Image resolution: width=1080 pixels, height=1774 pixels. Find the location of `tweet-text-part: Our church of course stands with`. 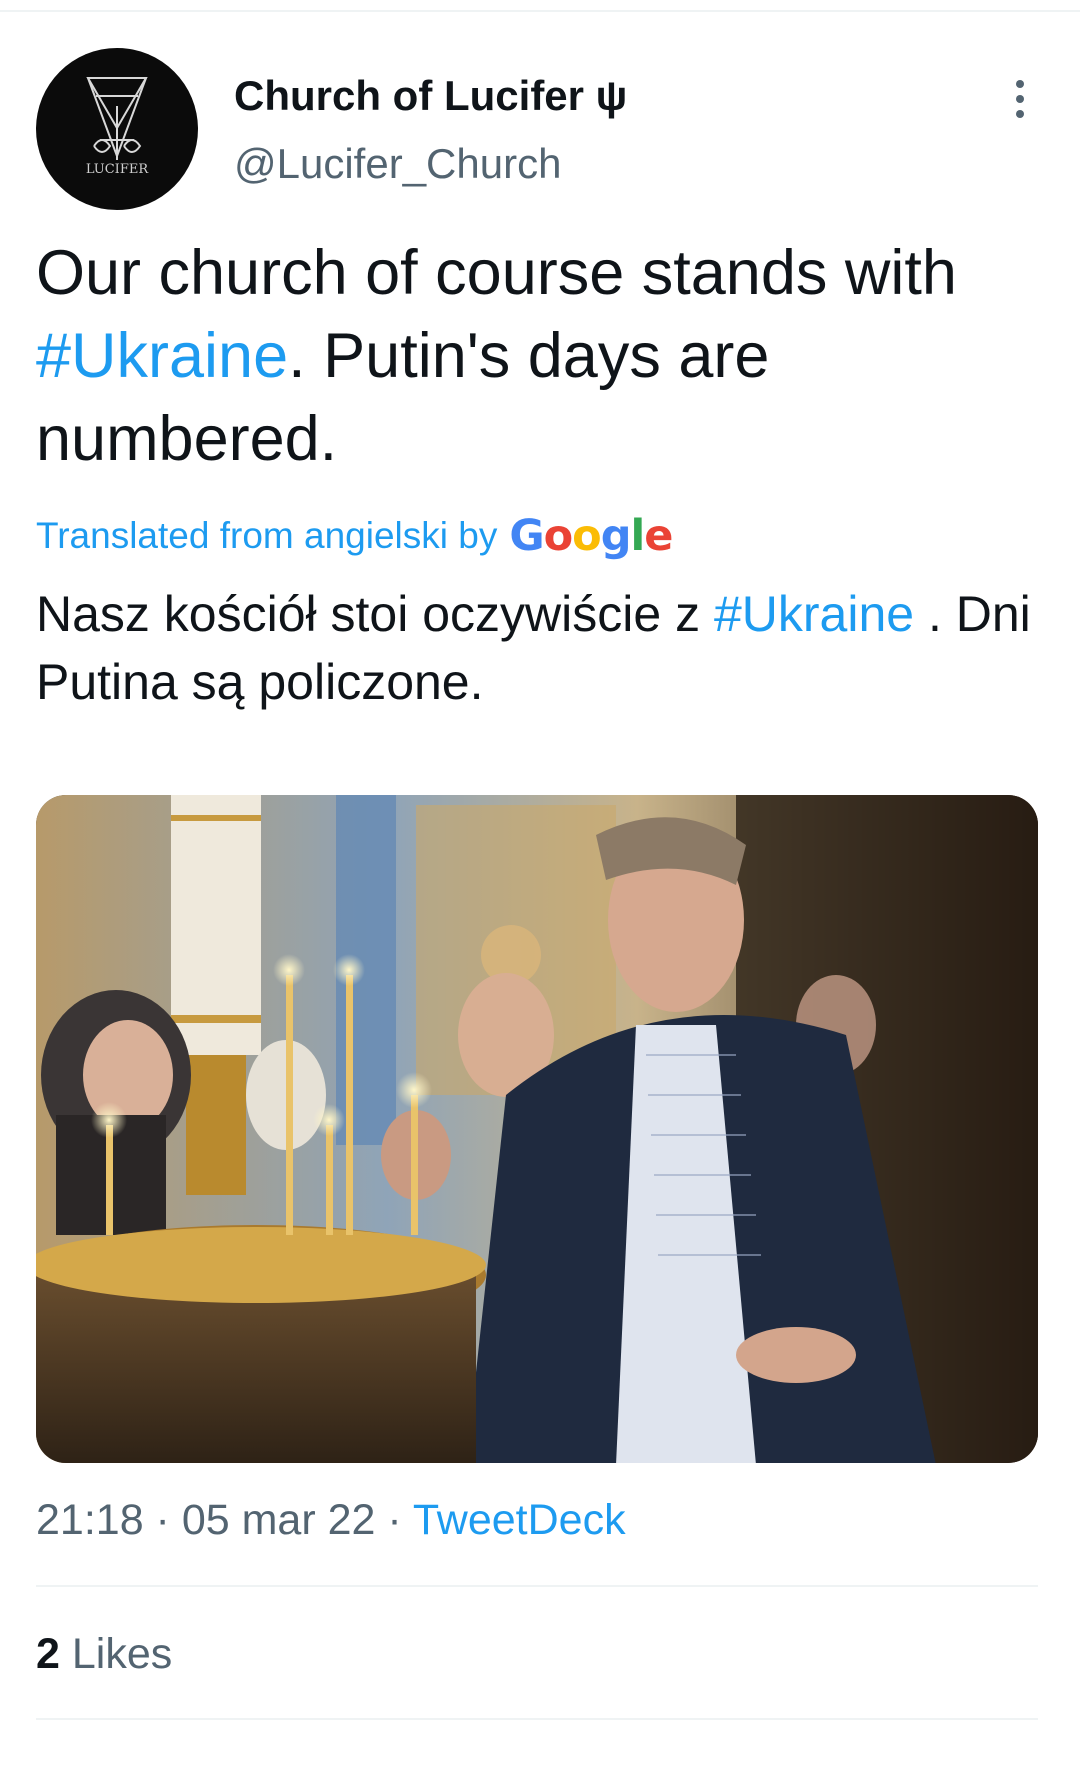

tweet-text-part: Our church of course stands with is located at coordinates (496, 273).